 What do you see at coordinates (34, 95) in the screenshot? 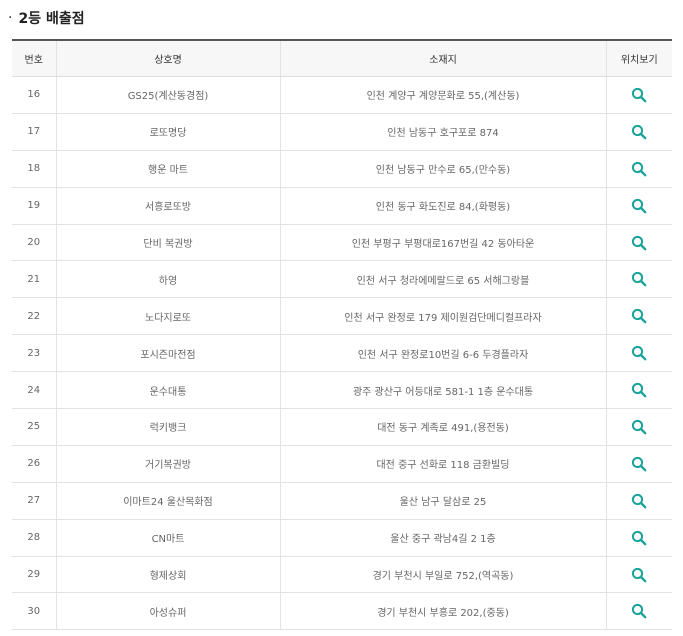
I see `row-number: 16` at bounding box center [34, 95].